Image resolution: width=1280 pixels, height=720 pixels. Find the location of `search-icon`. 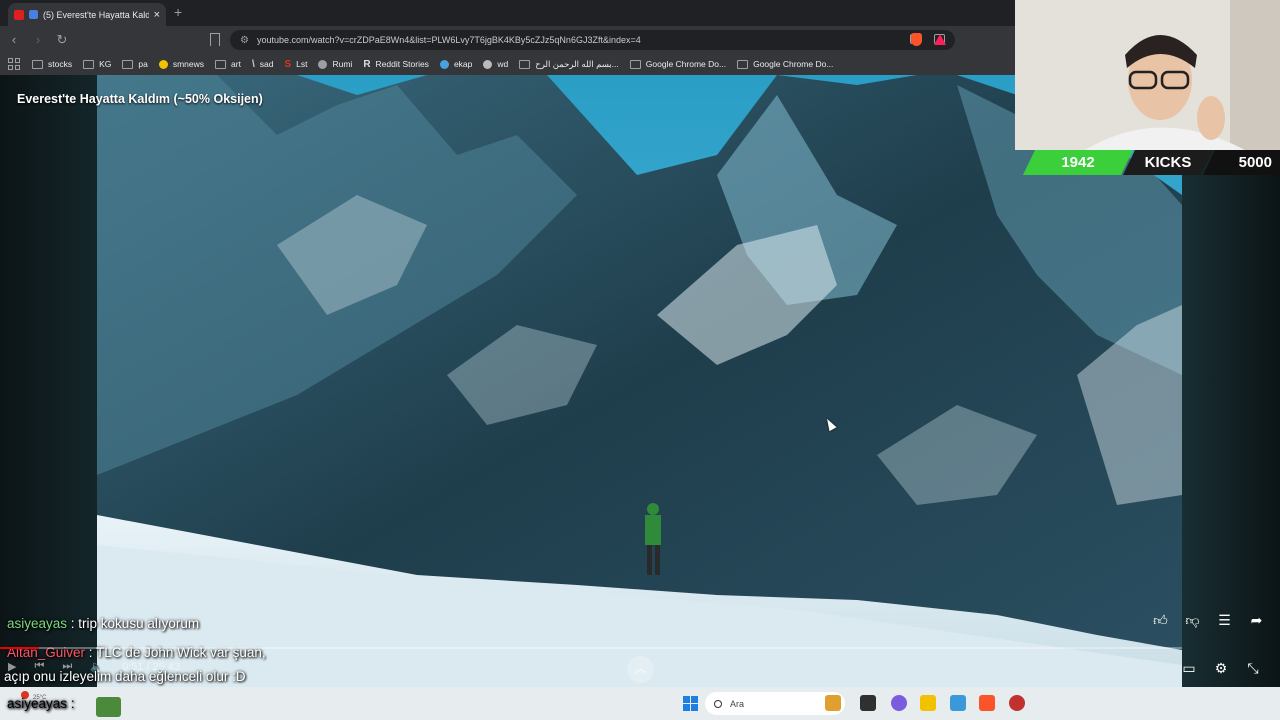

search-icon is located at coordinates (718, 703).